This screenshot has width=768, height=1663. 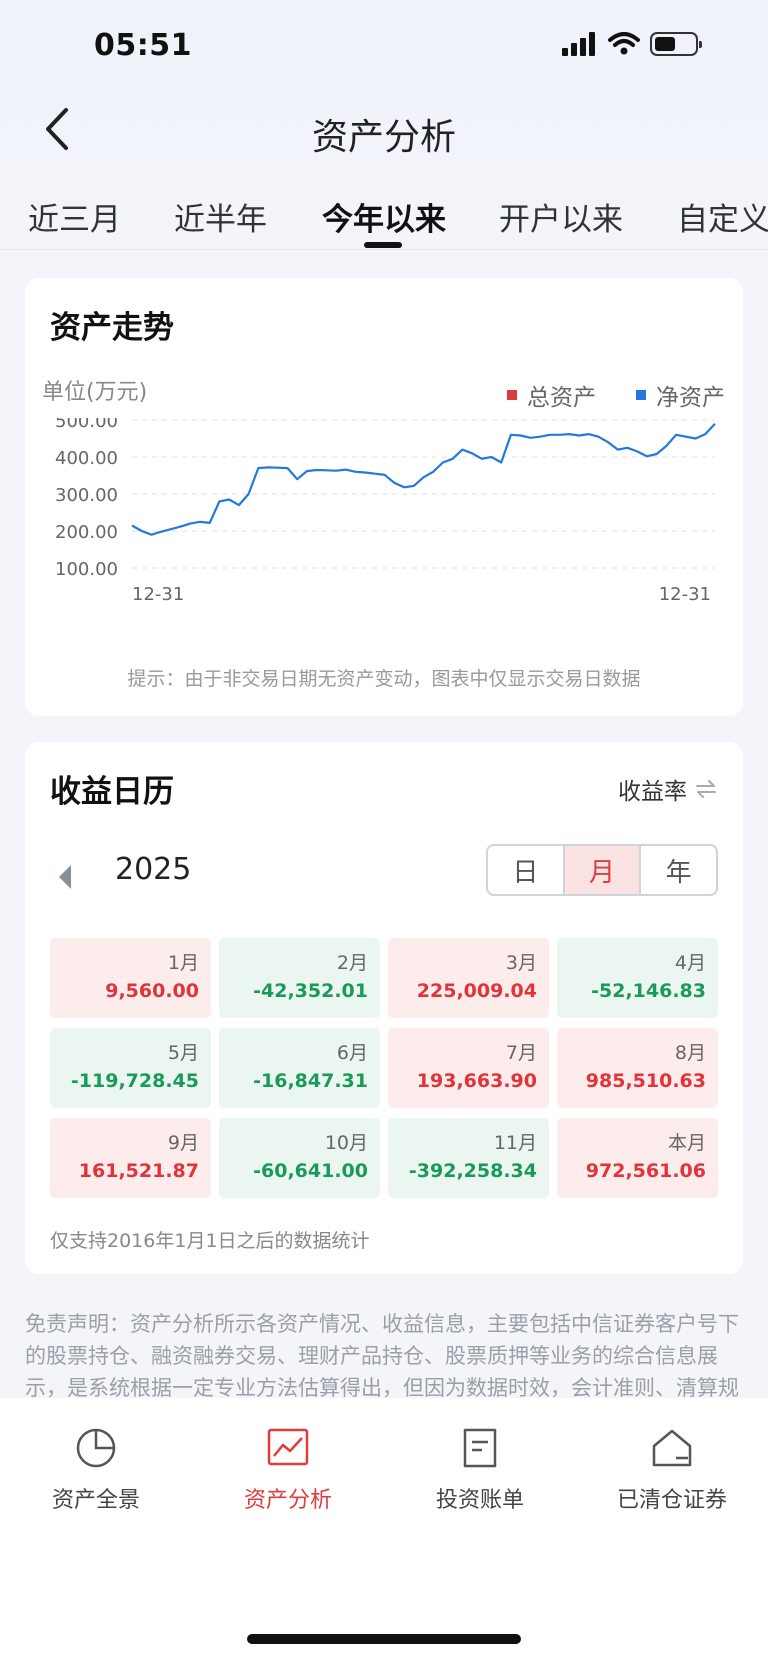 What do you see at coordinates (143, 45) in the screenshot?
I see `status-time: 05:51` at bounding box center [143, 45].